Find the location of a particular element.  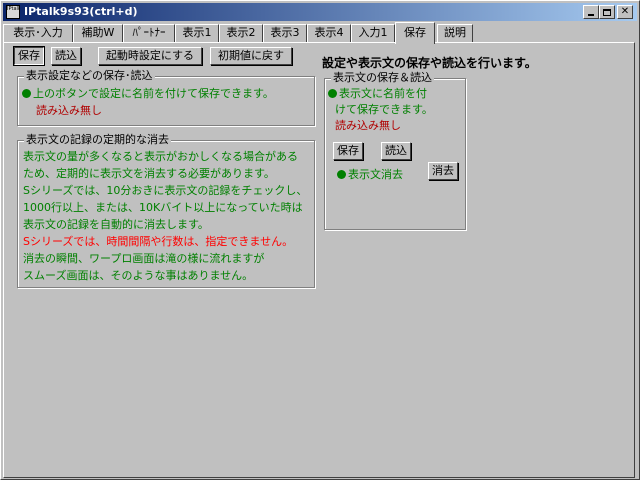

delete-text-button: 消去 is located at coordinates (443, 171).